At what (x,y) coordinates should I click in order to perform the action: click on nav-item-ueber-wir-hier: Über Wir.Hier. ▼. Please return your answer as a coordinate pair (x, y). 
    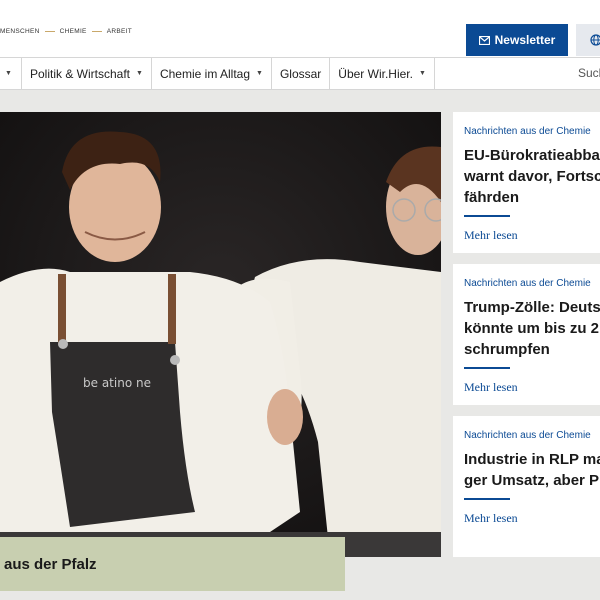
    Looking at the image, I should click on (382, 73).